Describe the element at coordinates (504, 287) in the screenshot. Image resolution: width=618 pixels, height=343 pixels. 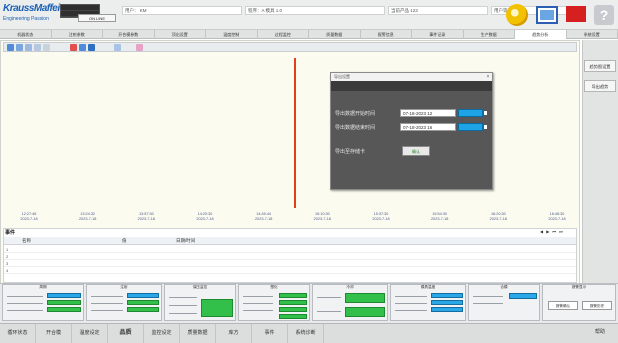
I see `panel-title: 合模` at that location.